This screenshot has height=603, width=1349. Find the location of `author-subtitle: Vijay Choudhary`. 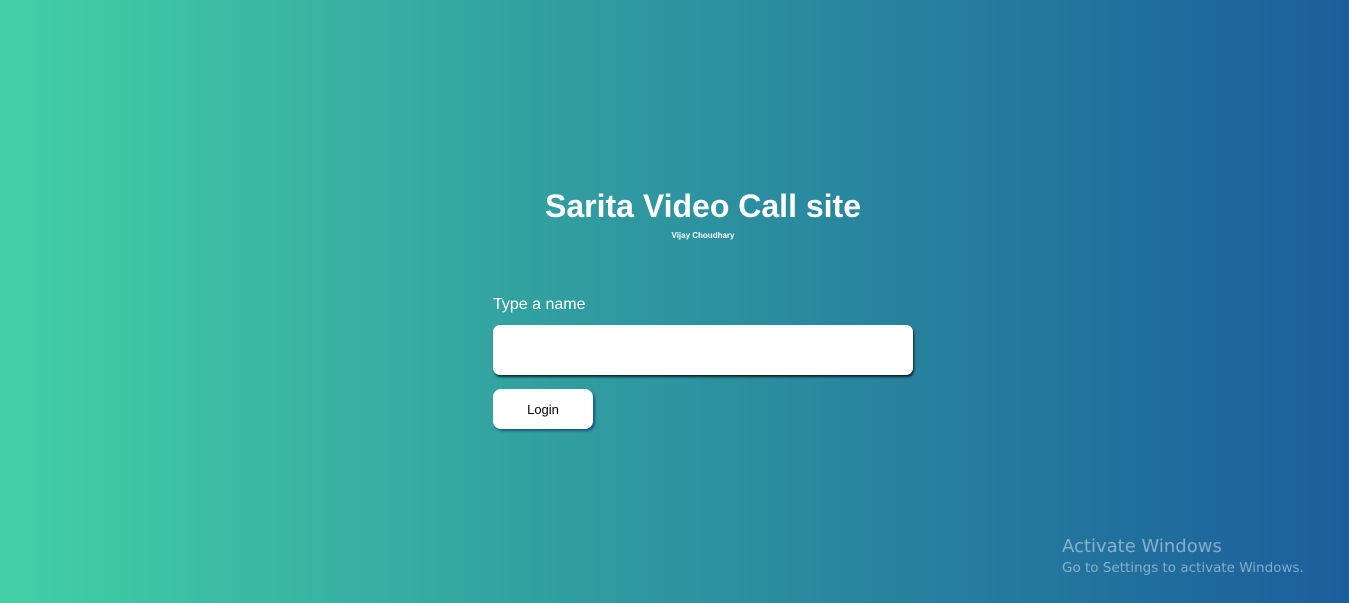

author-subtitle: Vijay Choudhary is located at coordinates (703, 235).